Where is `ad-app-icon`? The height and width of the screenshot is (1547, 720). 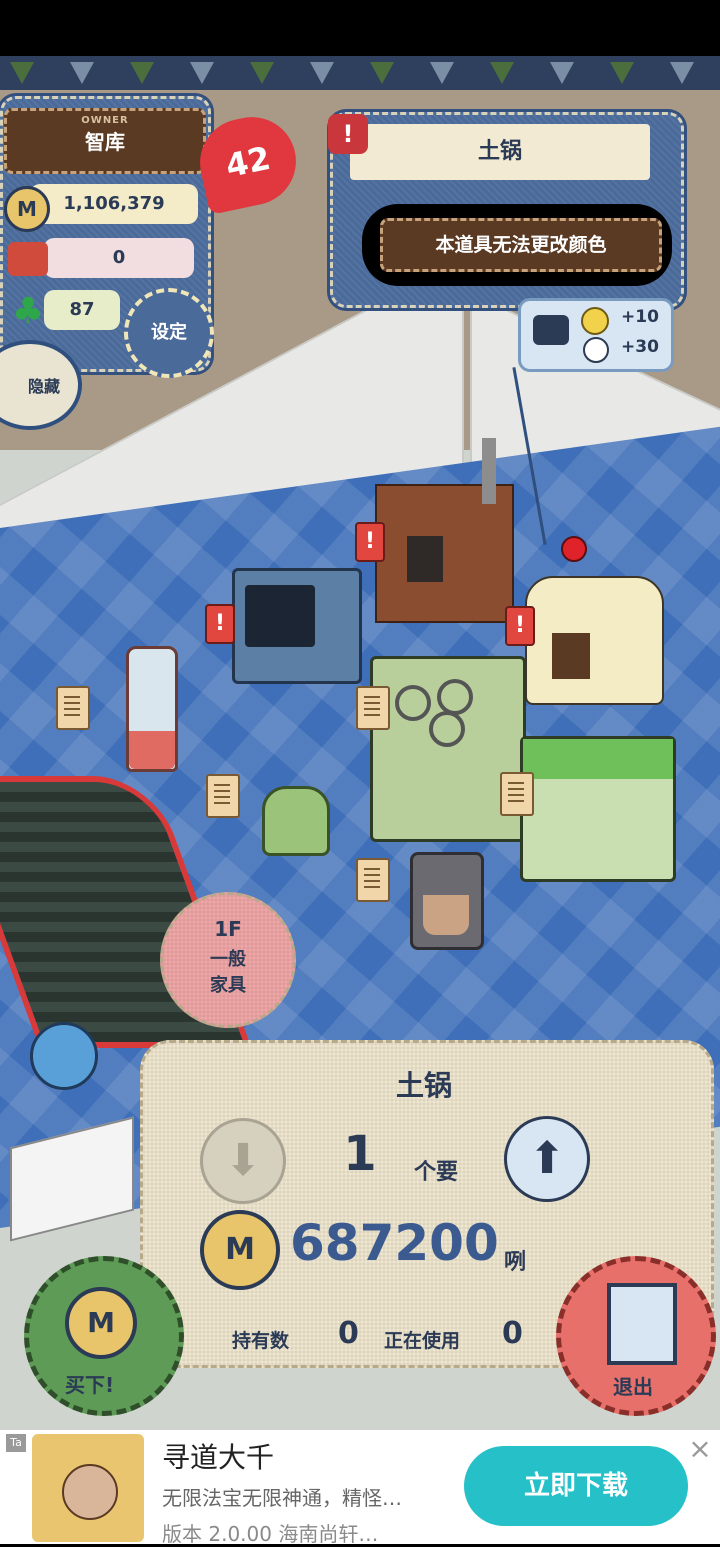 ad-app-icon is located at coordinates (88, 1488).